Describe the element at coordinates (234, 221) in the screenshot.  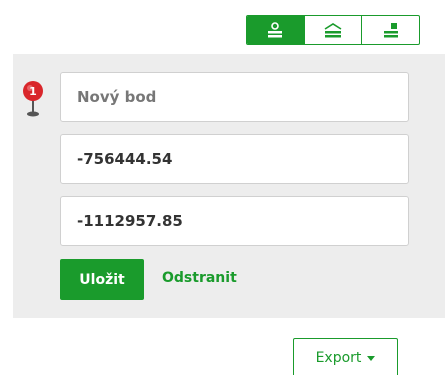
I see `y-coordinate-input` at that location.